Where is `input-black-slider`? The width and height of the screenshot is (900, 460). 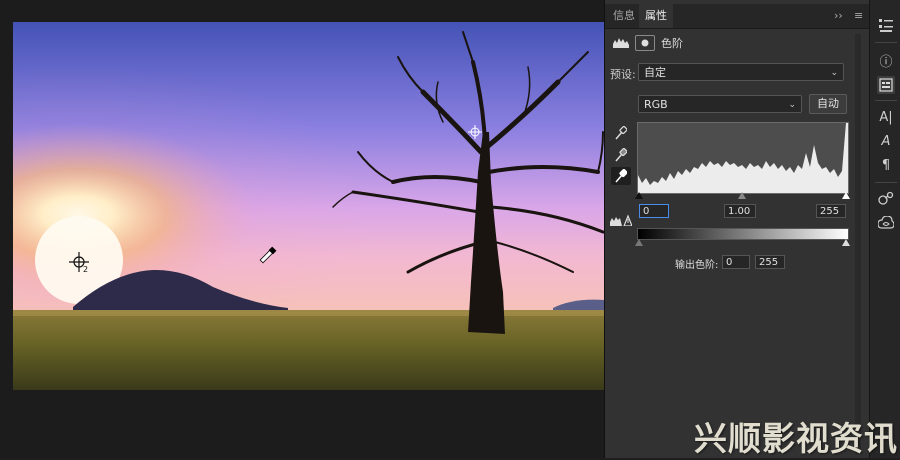
input-black-slider is located at coordinates (639, 195).